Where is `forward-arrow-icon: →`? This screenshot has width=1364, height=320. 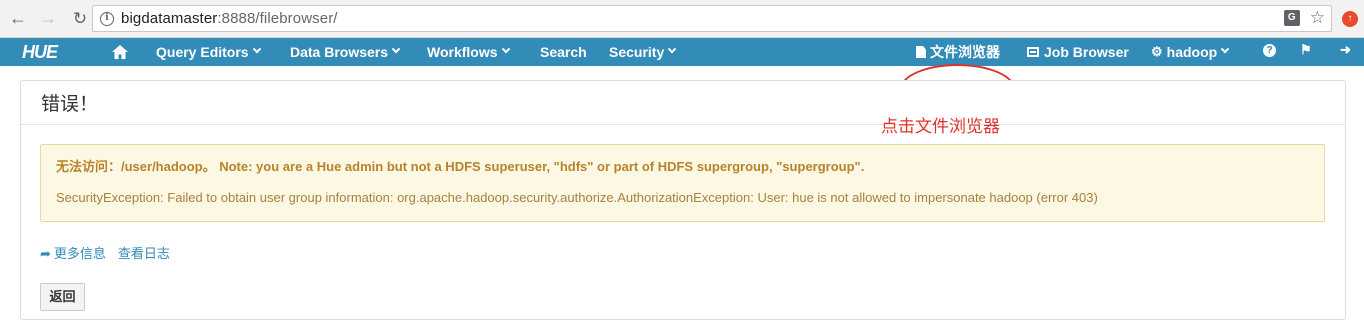 forward-arrow-icon: → is located at coordinates (48, 19).